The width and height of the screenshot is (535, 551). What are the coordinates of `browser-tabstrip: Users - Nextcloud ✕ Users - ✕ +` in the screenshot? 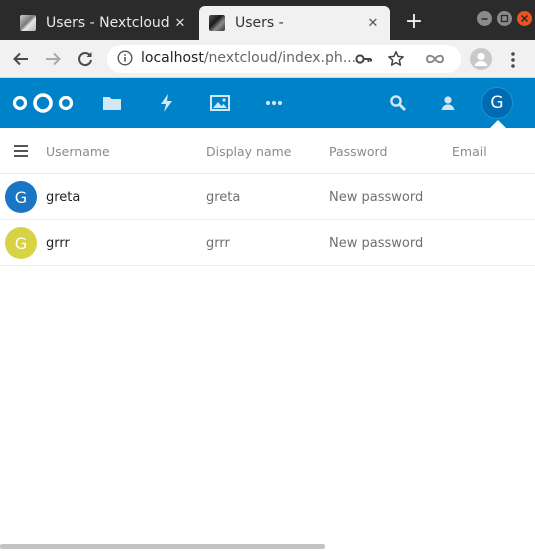 It's located at (267, 20).